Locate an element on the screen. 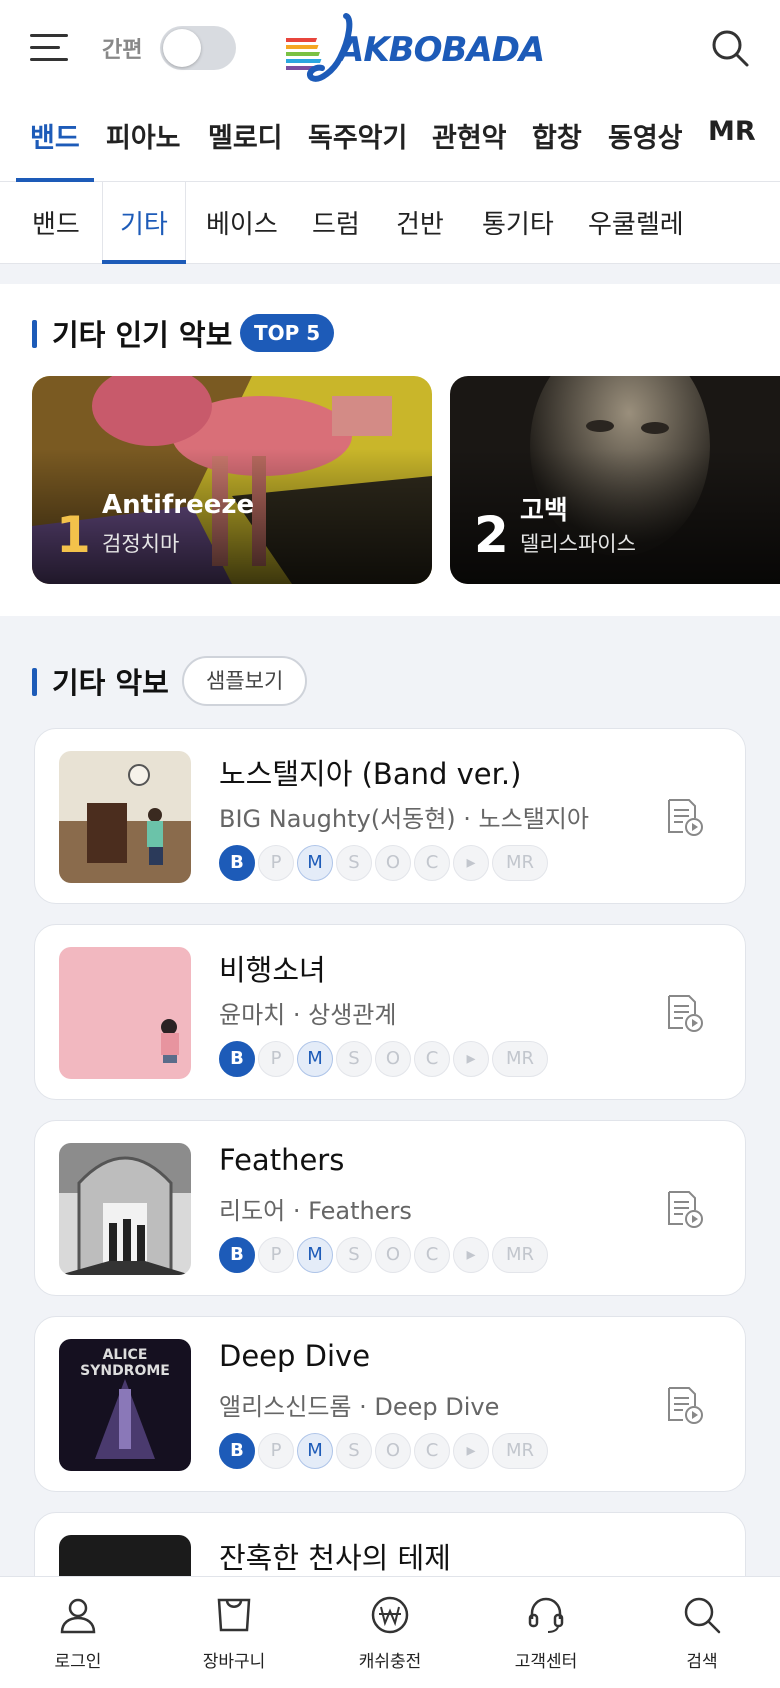 The width and height of the screenshot is (780, 1688). rank-number: 2 is located at coordinates (491, 535).